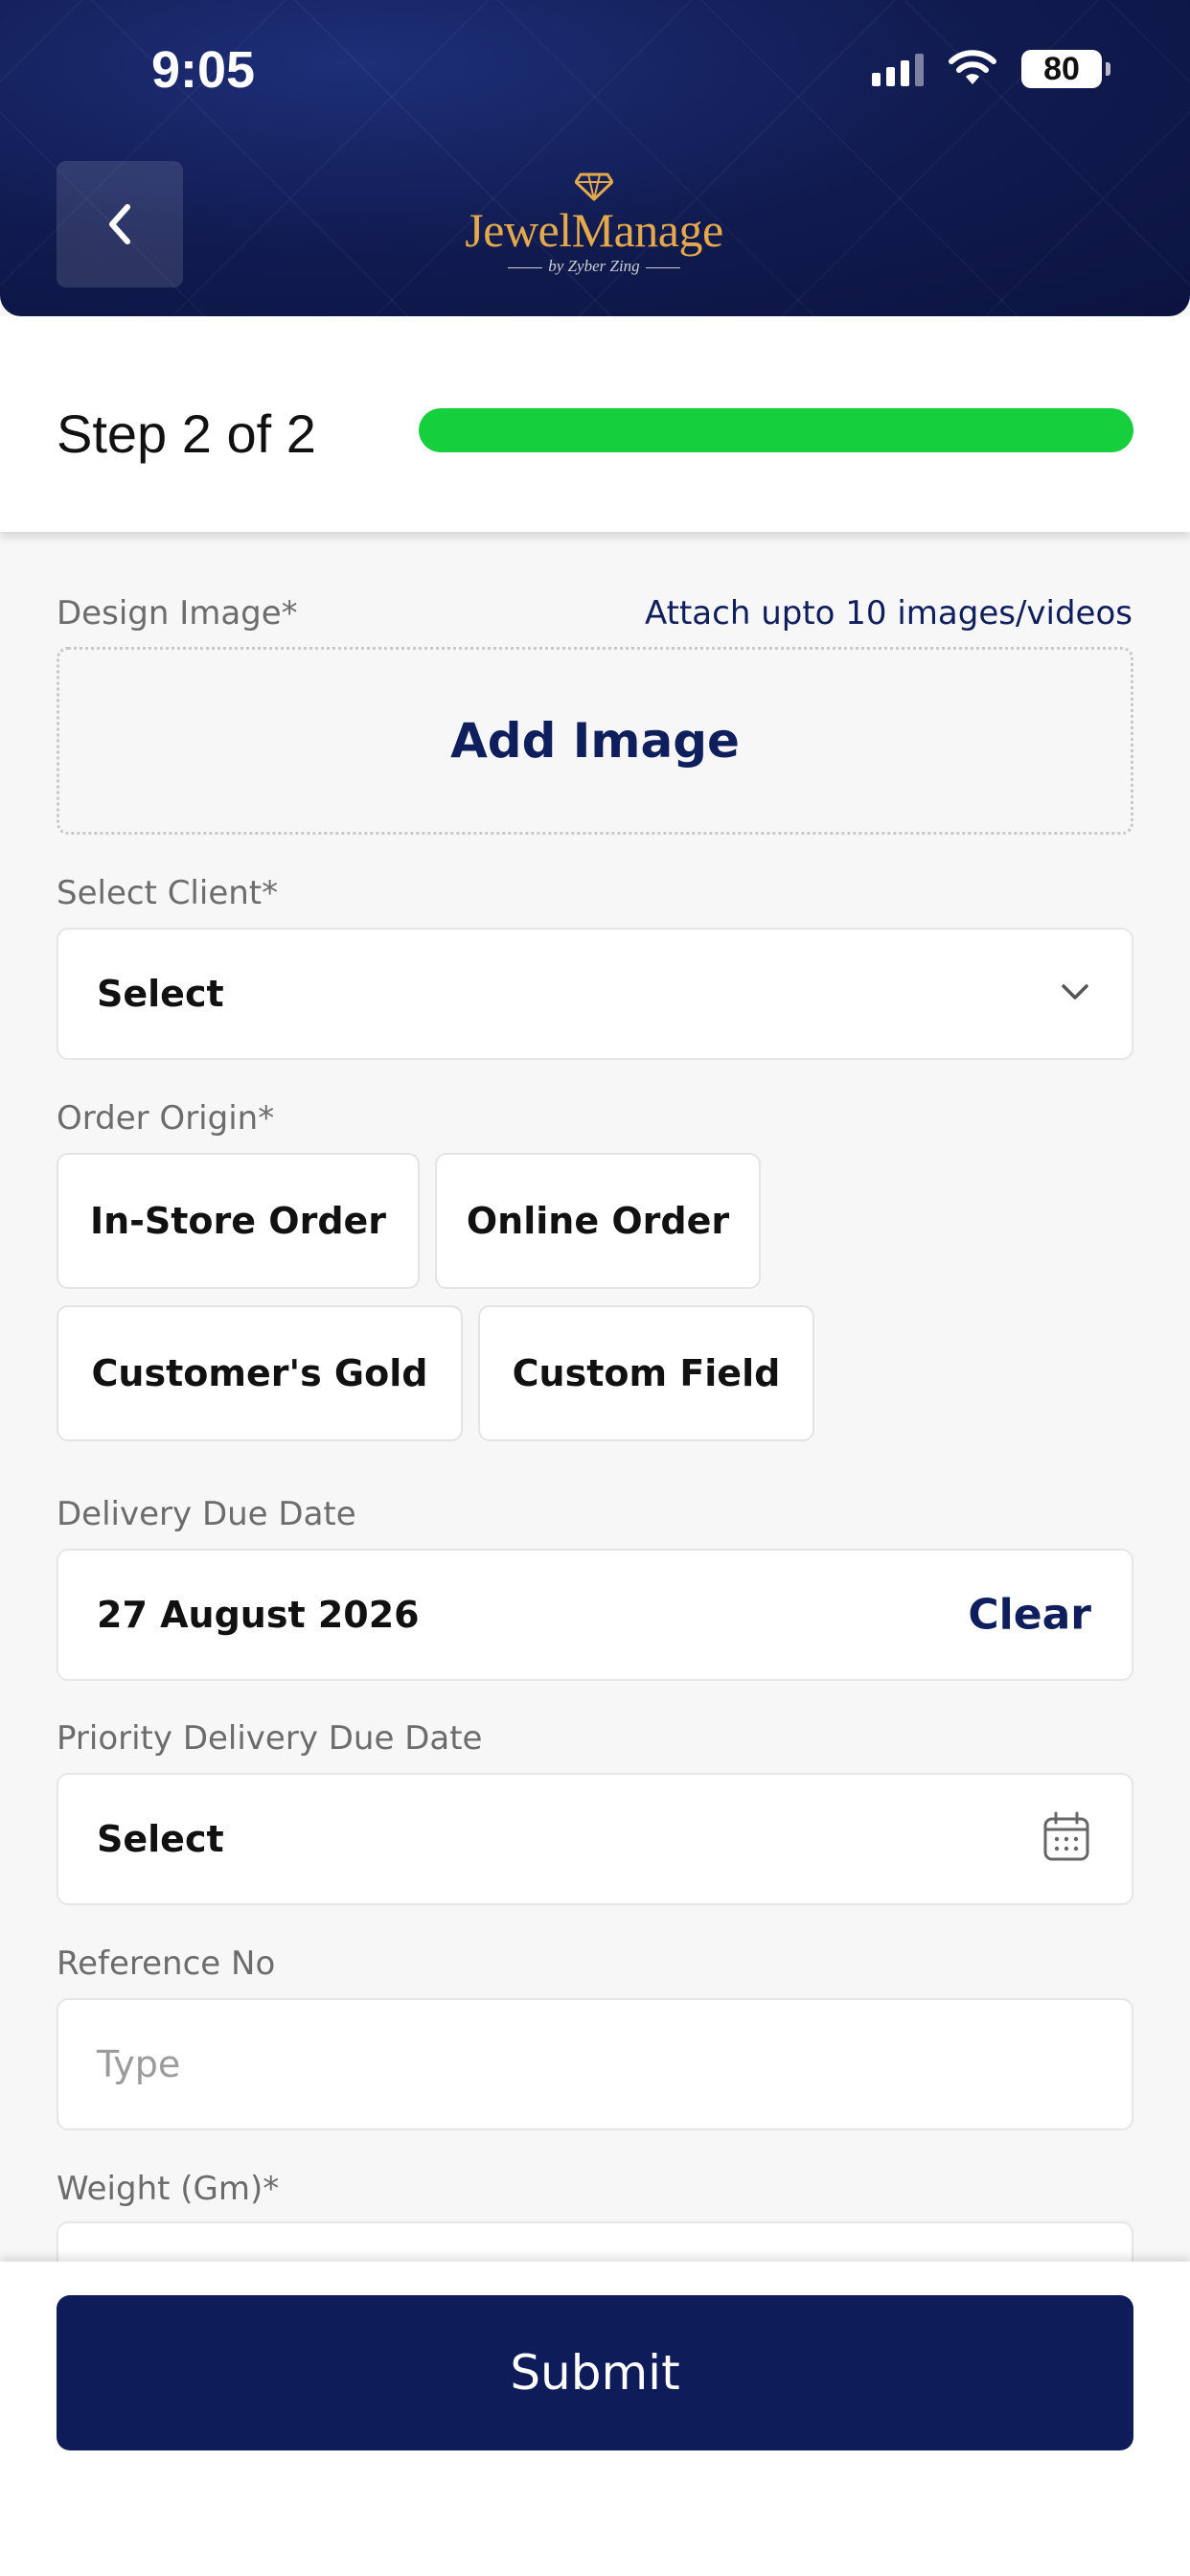  What do you see at coordinates (258, 1615) in the screenshot?
I see `delivery-due-date-value: 27 August 2026` at bounding box center [258, 1615].